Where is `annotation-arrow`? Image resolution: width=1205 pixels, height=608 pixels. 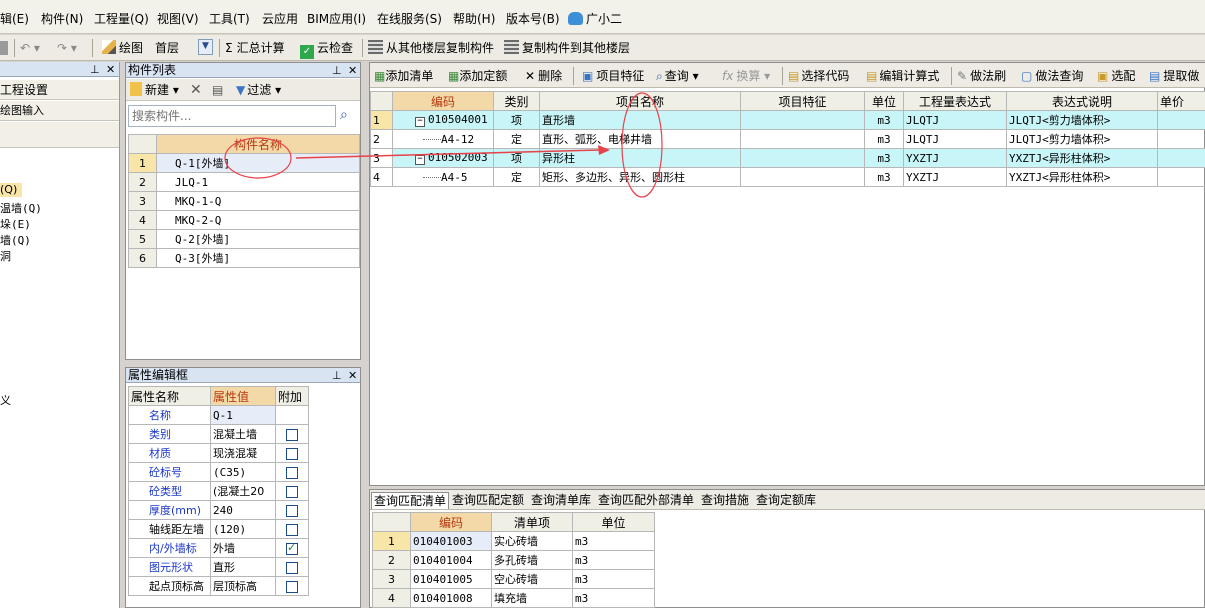 annotation-arrow is located at coordinates (448, 154).